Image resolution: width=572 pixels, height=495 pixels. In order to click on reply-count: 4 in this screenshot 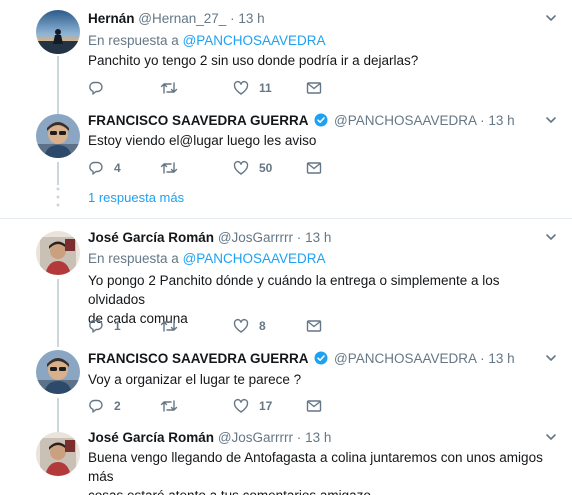, I will do `click(117, 168)`.